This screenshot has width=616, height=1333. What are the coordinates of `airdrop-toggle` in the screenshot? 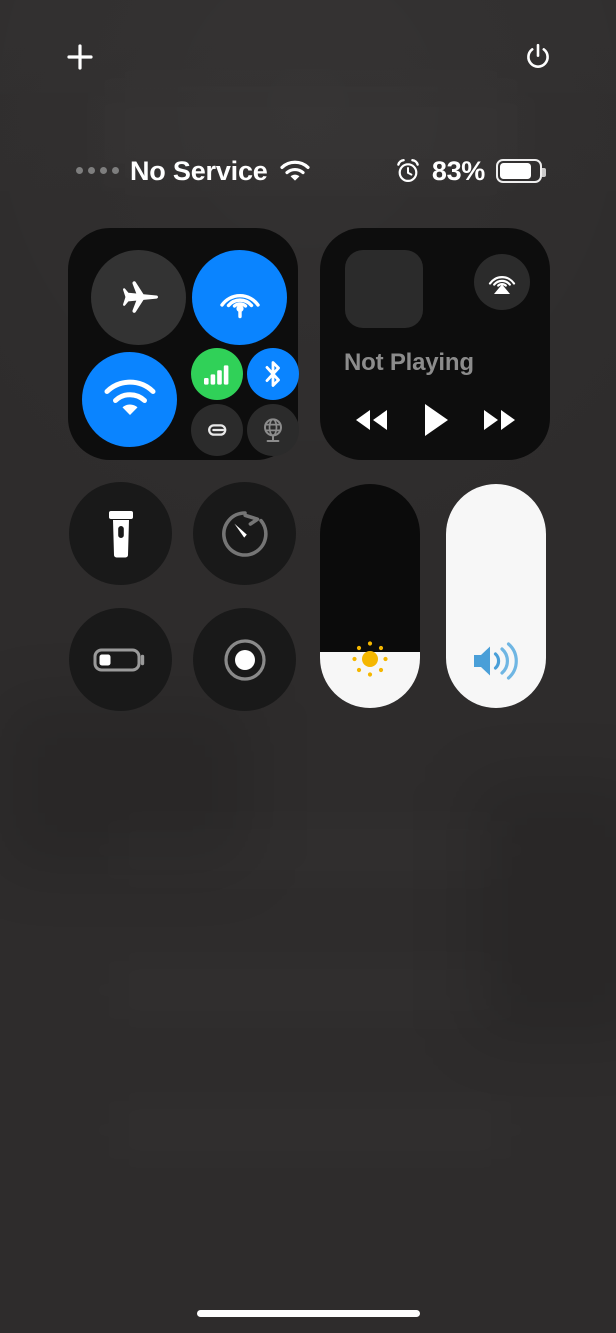 It's located at (239, 297).